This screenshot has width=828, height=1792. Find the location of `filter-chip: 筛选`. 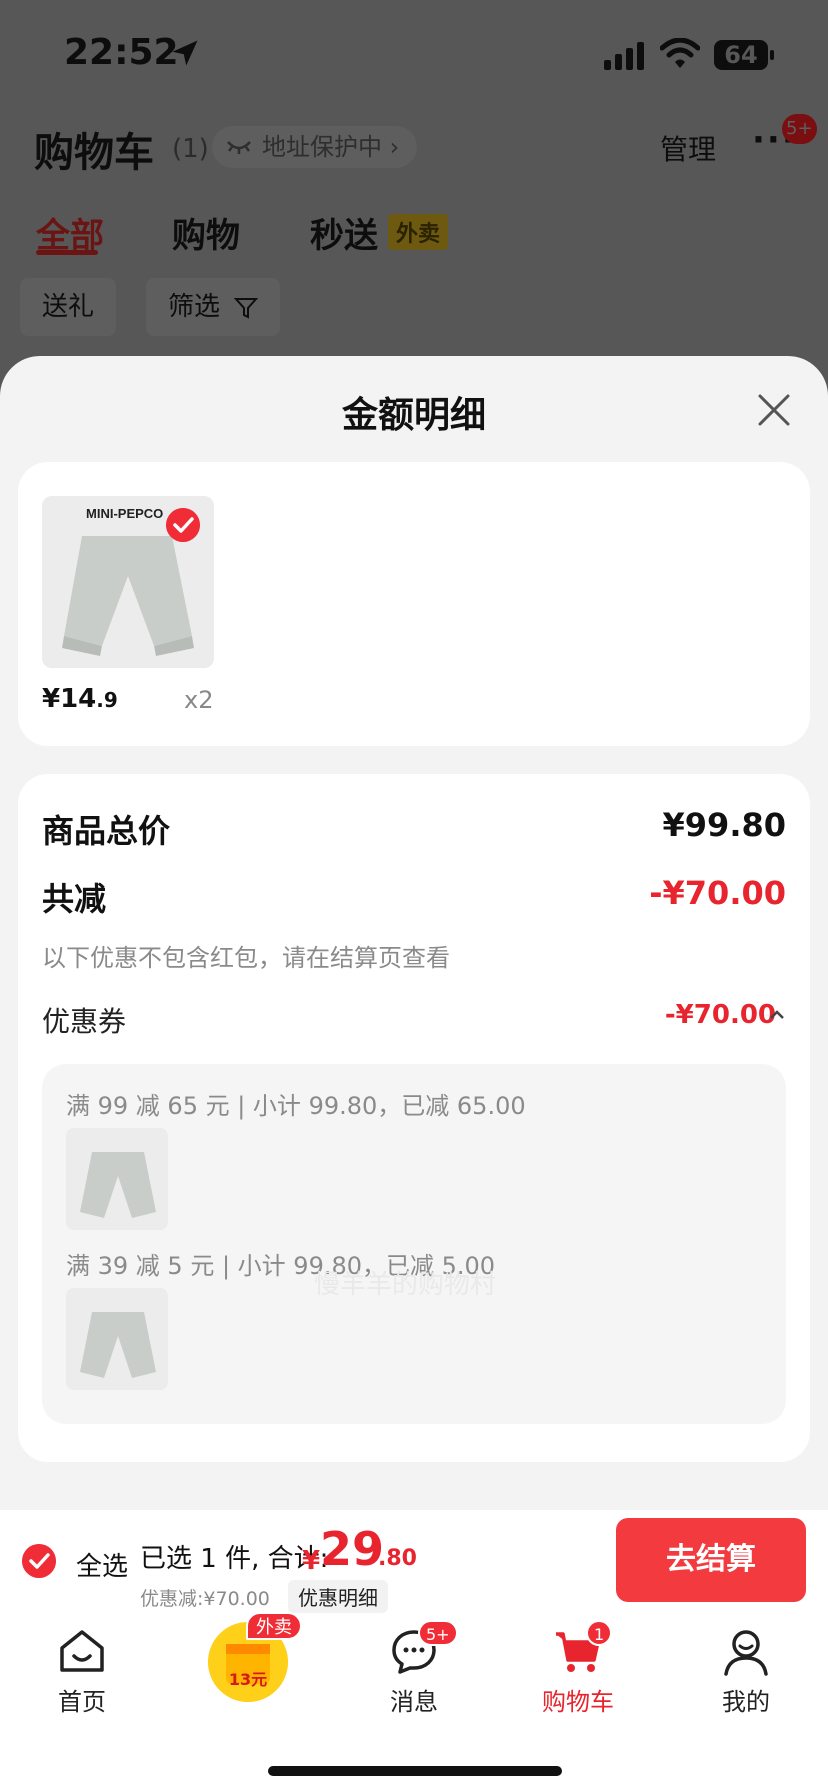

filter-chip: 筛选 is located at coordinates (213, 307).